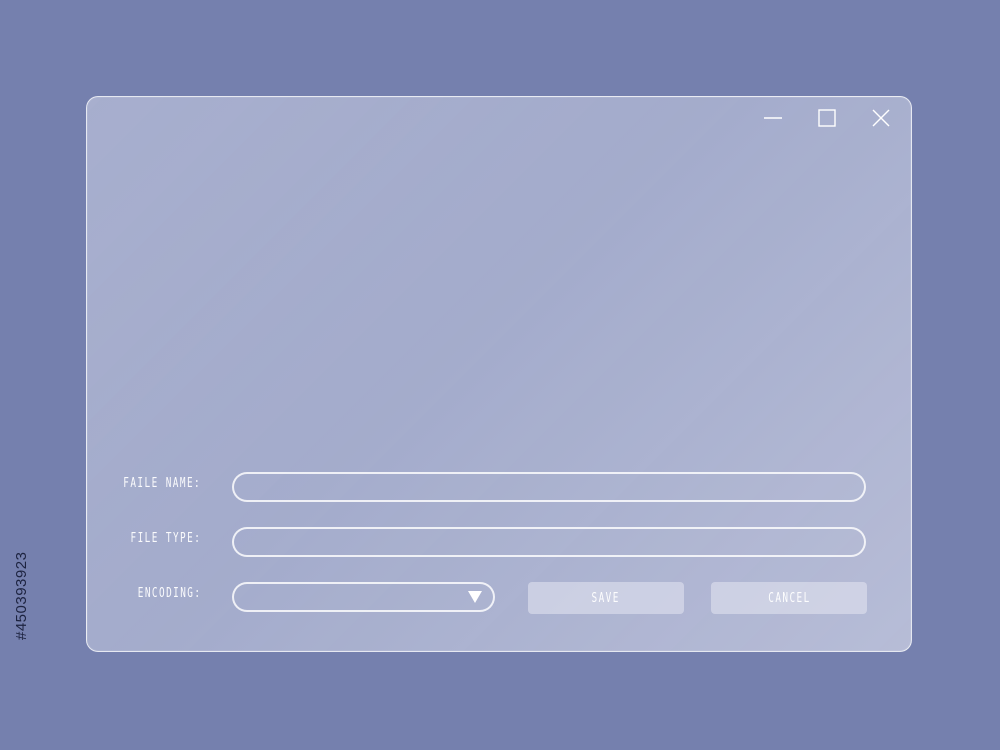 The width and height of the screenshot is (1000, 750). I want to click on save-button-label: SAVE, so click(606, 598).